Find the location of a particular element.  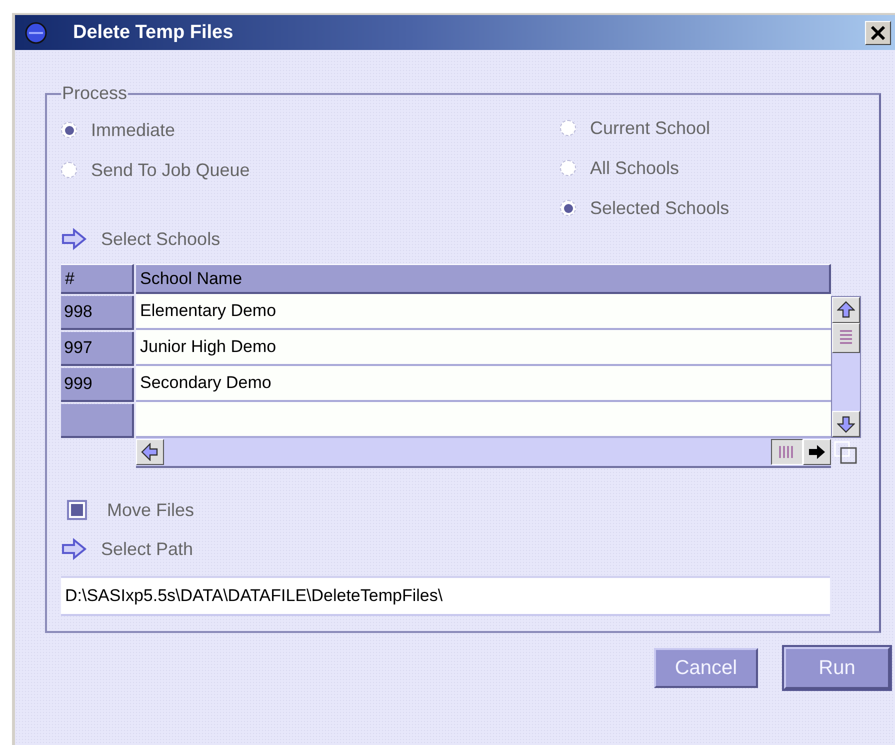

app-logo-icon is located at coordinates (36, 33).